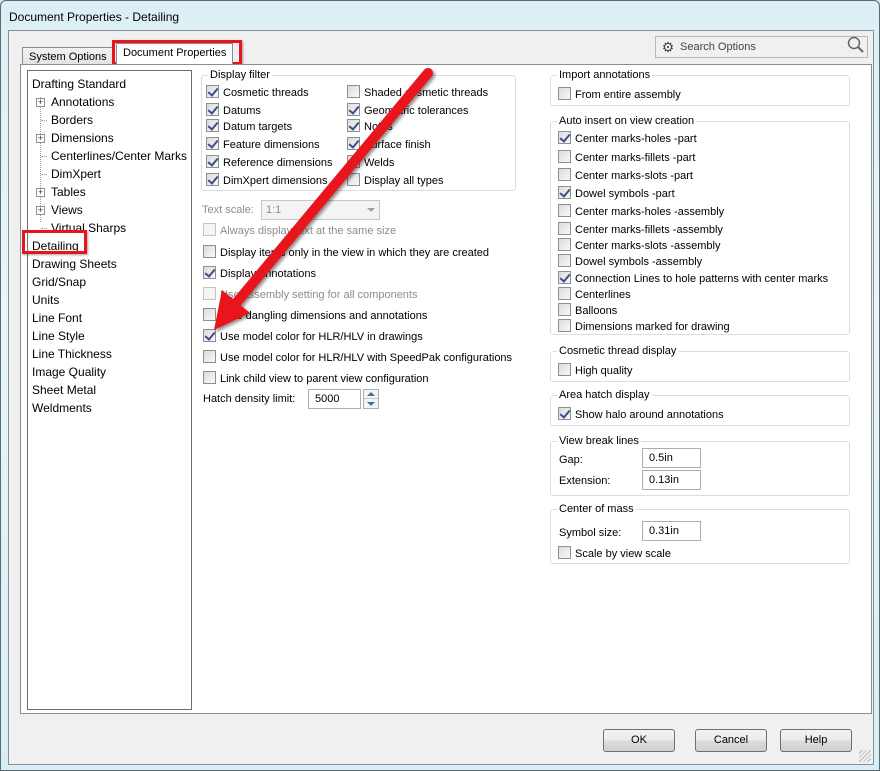  Describe the element at coordinates (267, 181) in the screenshot. I see `checkbox-dimxpert-dimensions: DimXpert dimensions` at that location.